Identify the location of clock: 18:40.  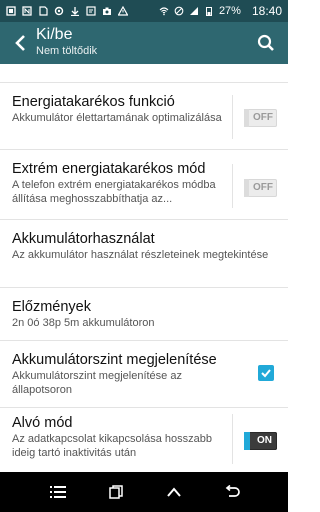
(266, 11).